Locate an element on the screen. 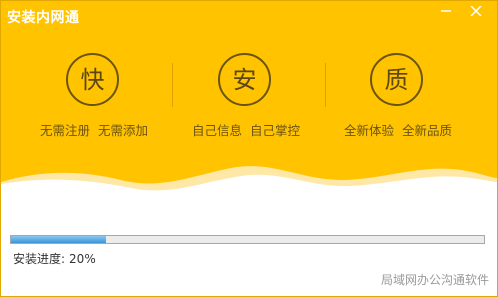 The image size is (498, 297). fast-icon: 快 is located at coordinates (92, 79).